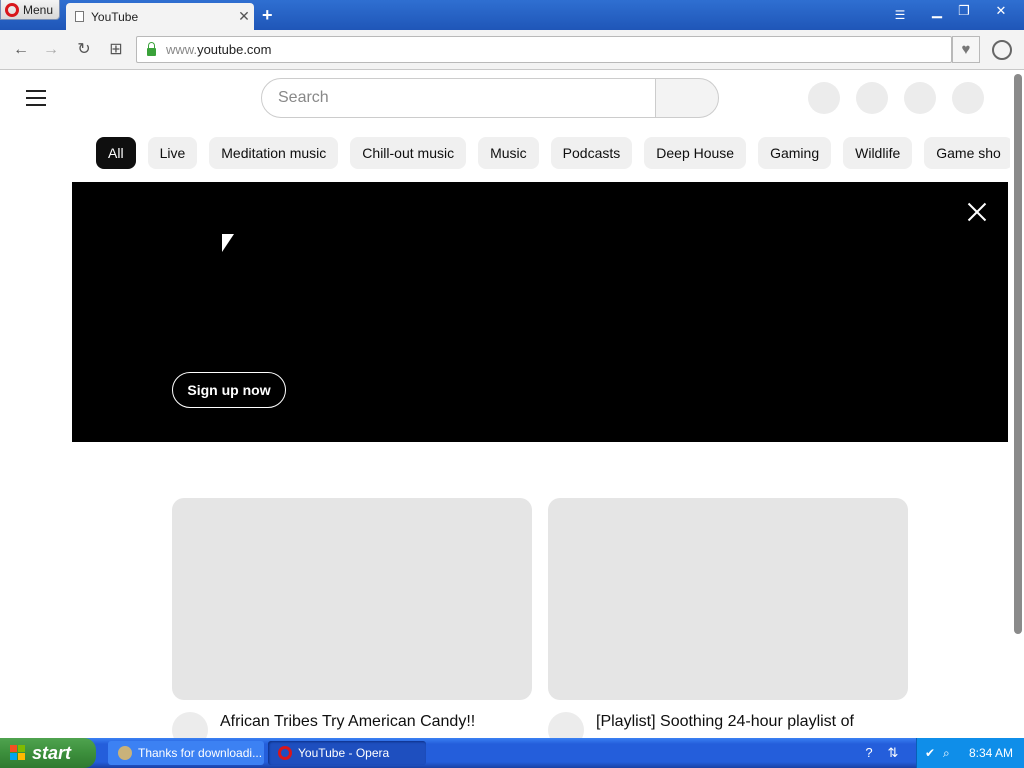 Image resolution: width=1024 pixels, height=768 pixels. What do you see at coordinates (116, 153) in the screenshot?
I see `chip-all: All` at bounding box center [116, 153].